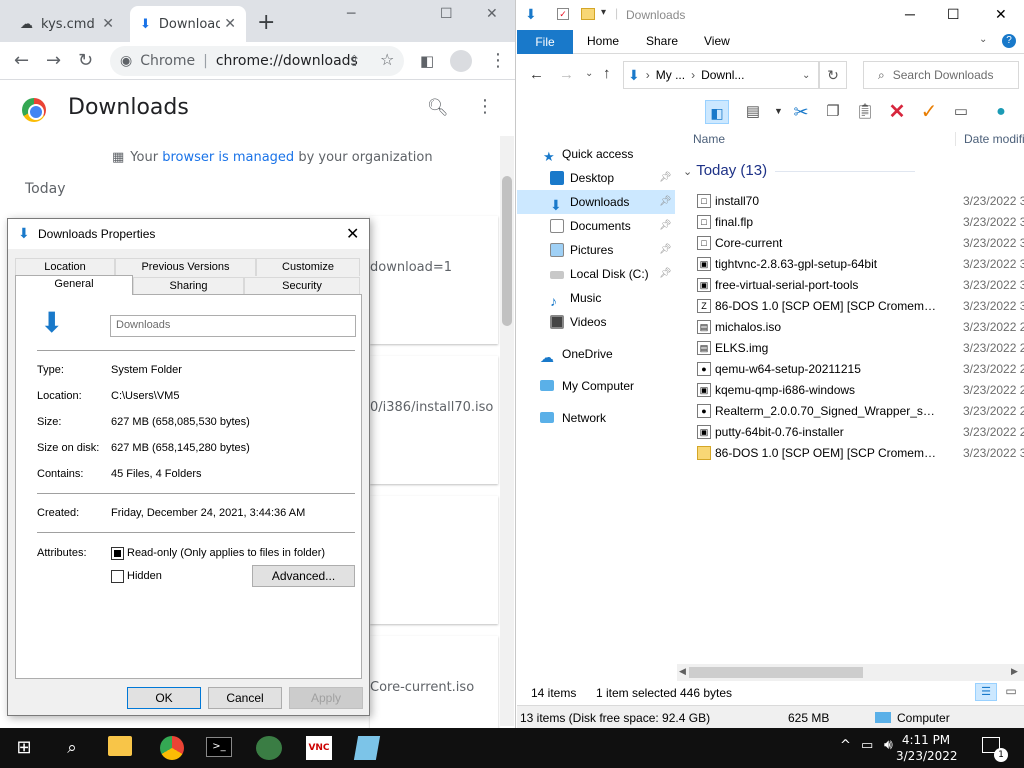  I want to click on search-icon: 🔍︎, so click(438, 108).